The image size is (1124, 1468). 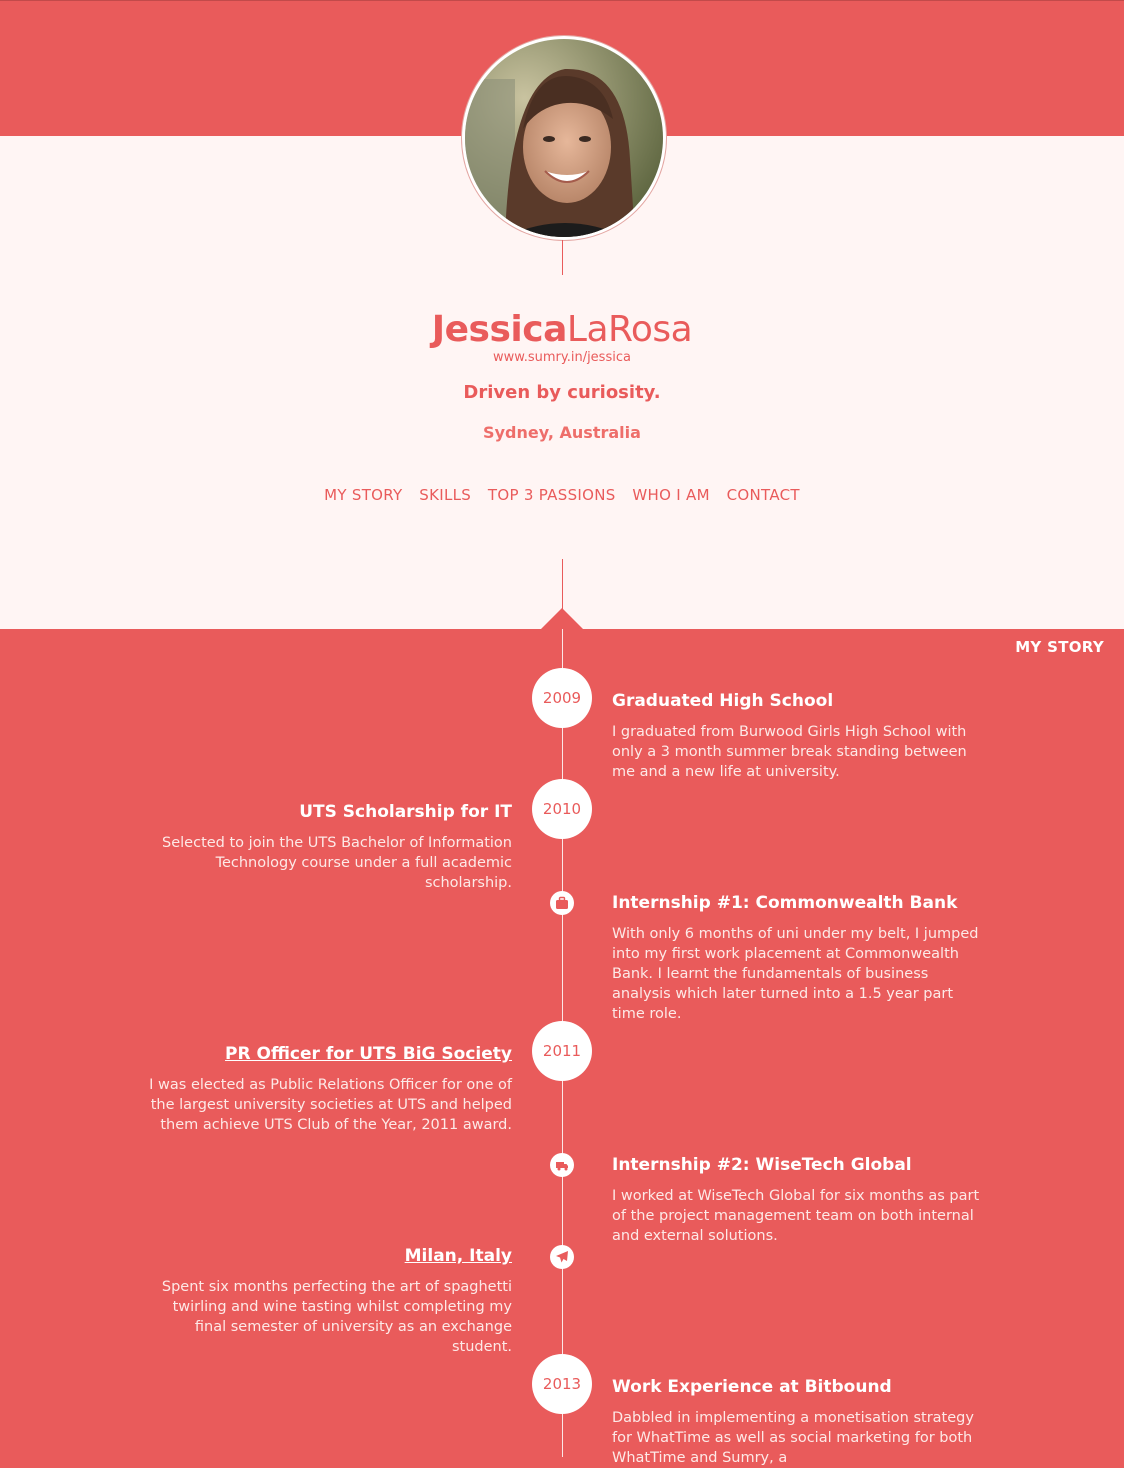 I want to click on entry-title: Internship #2: WiseTech Global, so click(x=762, y=1165).